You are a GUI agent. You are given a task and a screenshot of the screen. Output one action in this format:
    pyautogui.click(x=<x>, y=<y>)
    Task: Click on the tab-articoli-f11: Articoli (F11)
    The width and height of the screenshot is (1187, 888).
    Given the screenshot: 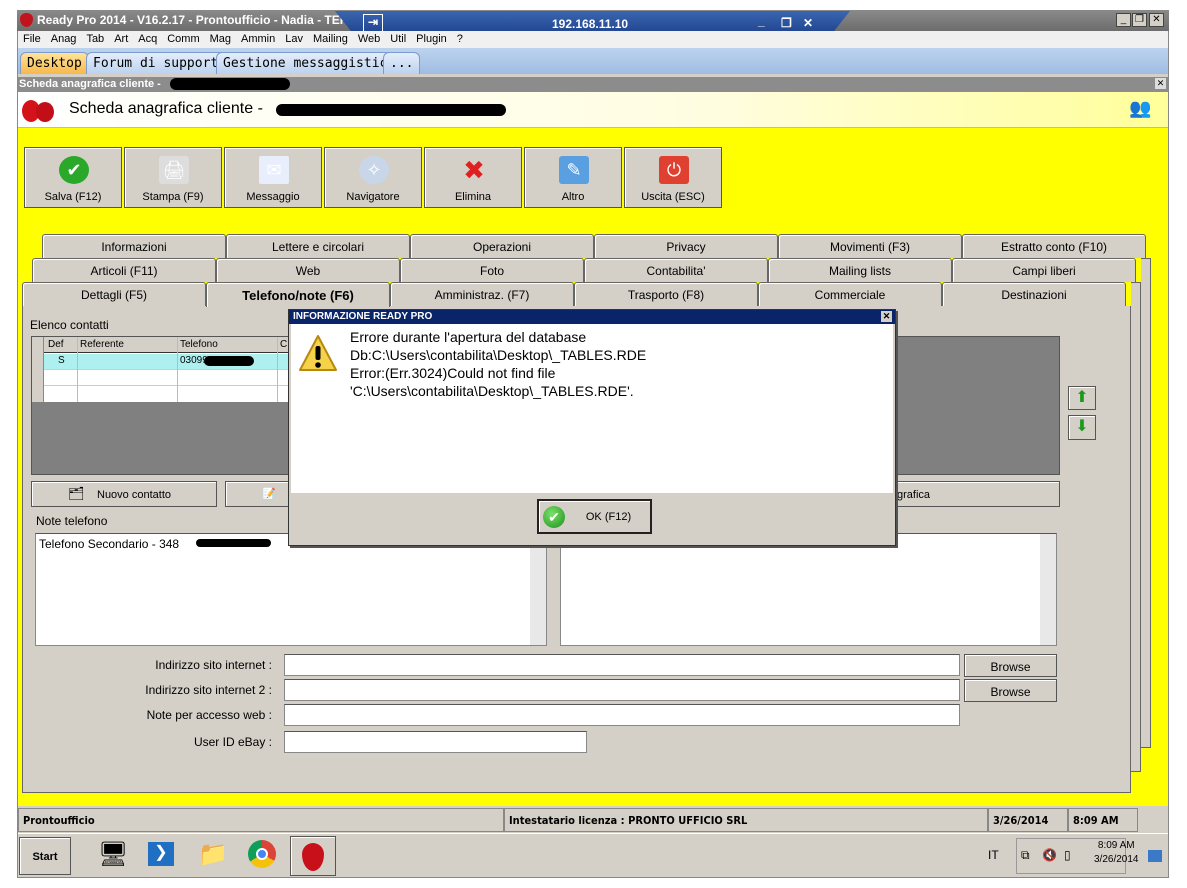 What is the action you would take?
    pyautogui.click(x=124, y=270)
    